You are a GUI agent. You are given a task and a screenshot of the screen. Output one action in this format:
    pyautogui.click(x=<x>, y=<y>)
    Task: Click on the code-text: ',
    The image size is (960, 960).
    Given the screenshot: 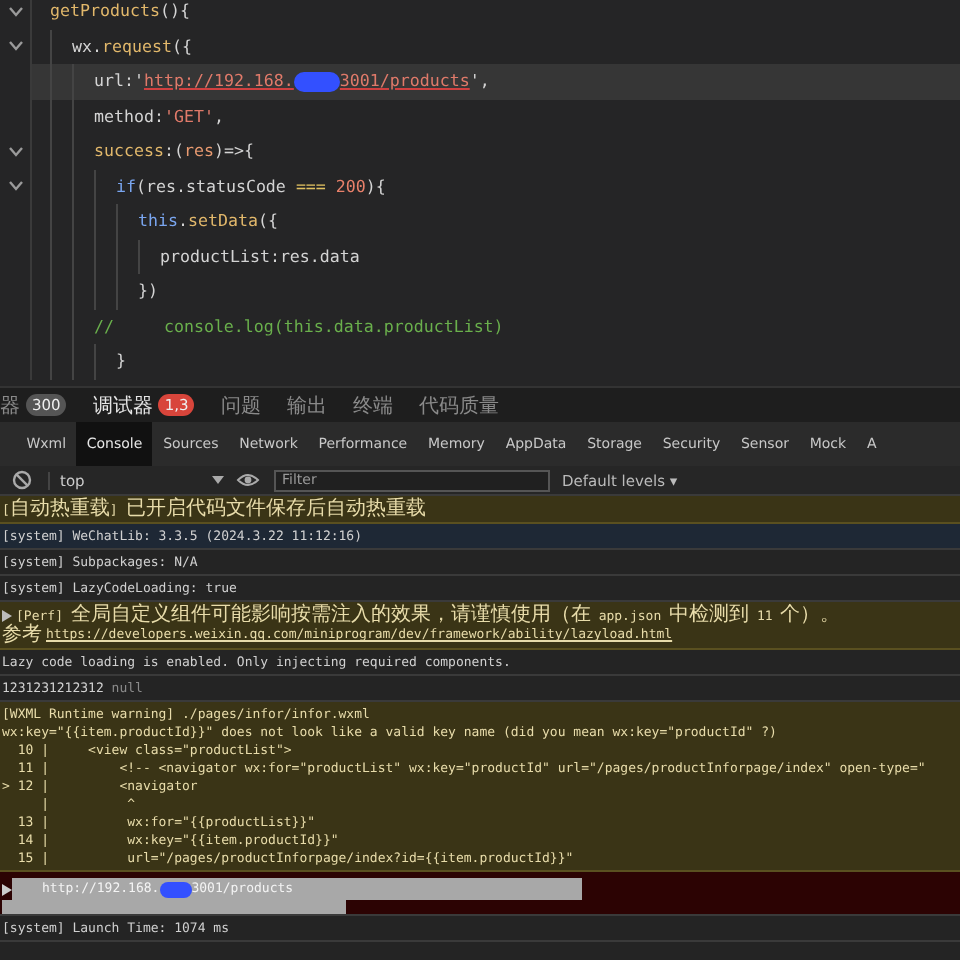 What is the action you would take?
    pyautogui.click(x=479, y=81)
    